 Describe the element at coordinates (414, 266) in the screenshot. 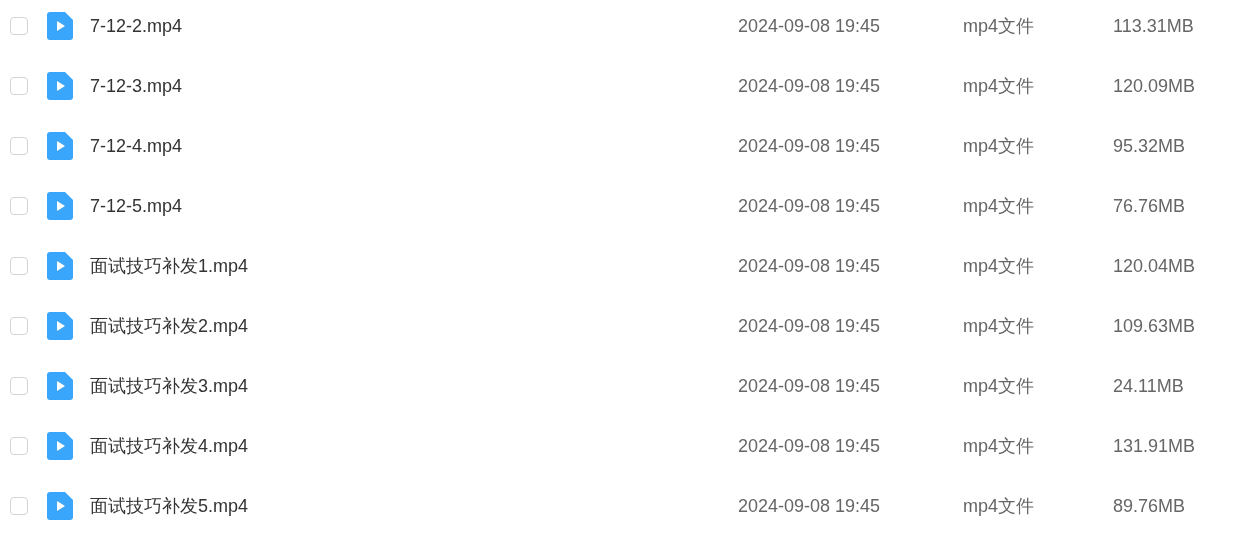

I see `file-name: 面试技巧补发1.mp4` at that location.